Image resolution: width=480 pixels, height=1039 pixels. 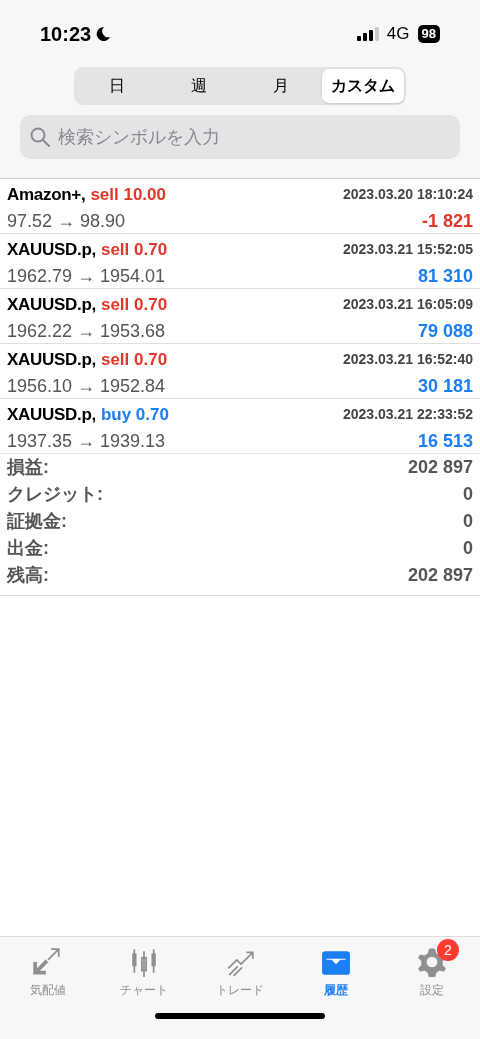 I want to click on period-tab: 週, so click(x=199, y=86).